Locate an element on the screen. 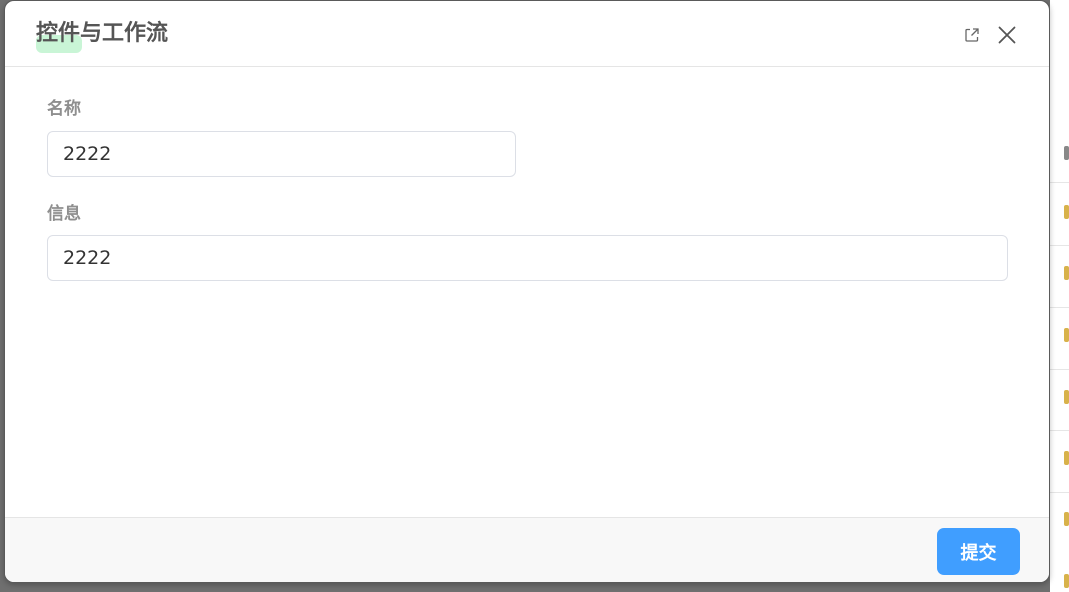 The image size is (1069, 592). submit-button: 提交 is located at coordinates (978, 551).